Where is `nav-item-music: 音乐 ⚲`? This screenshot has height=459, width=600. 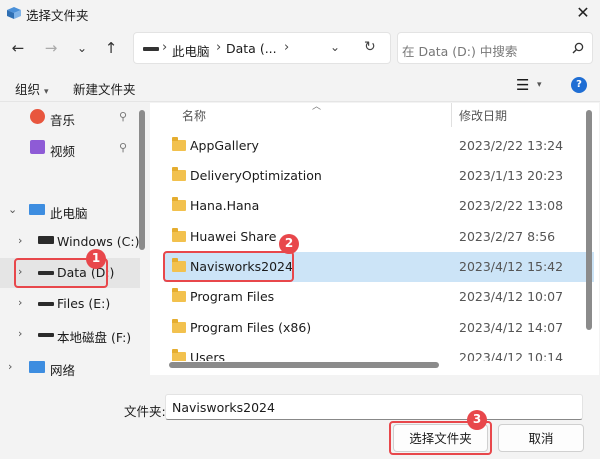 nav-item-music: 音乐 ⚲ is located at coordinates (70, 118).